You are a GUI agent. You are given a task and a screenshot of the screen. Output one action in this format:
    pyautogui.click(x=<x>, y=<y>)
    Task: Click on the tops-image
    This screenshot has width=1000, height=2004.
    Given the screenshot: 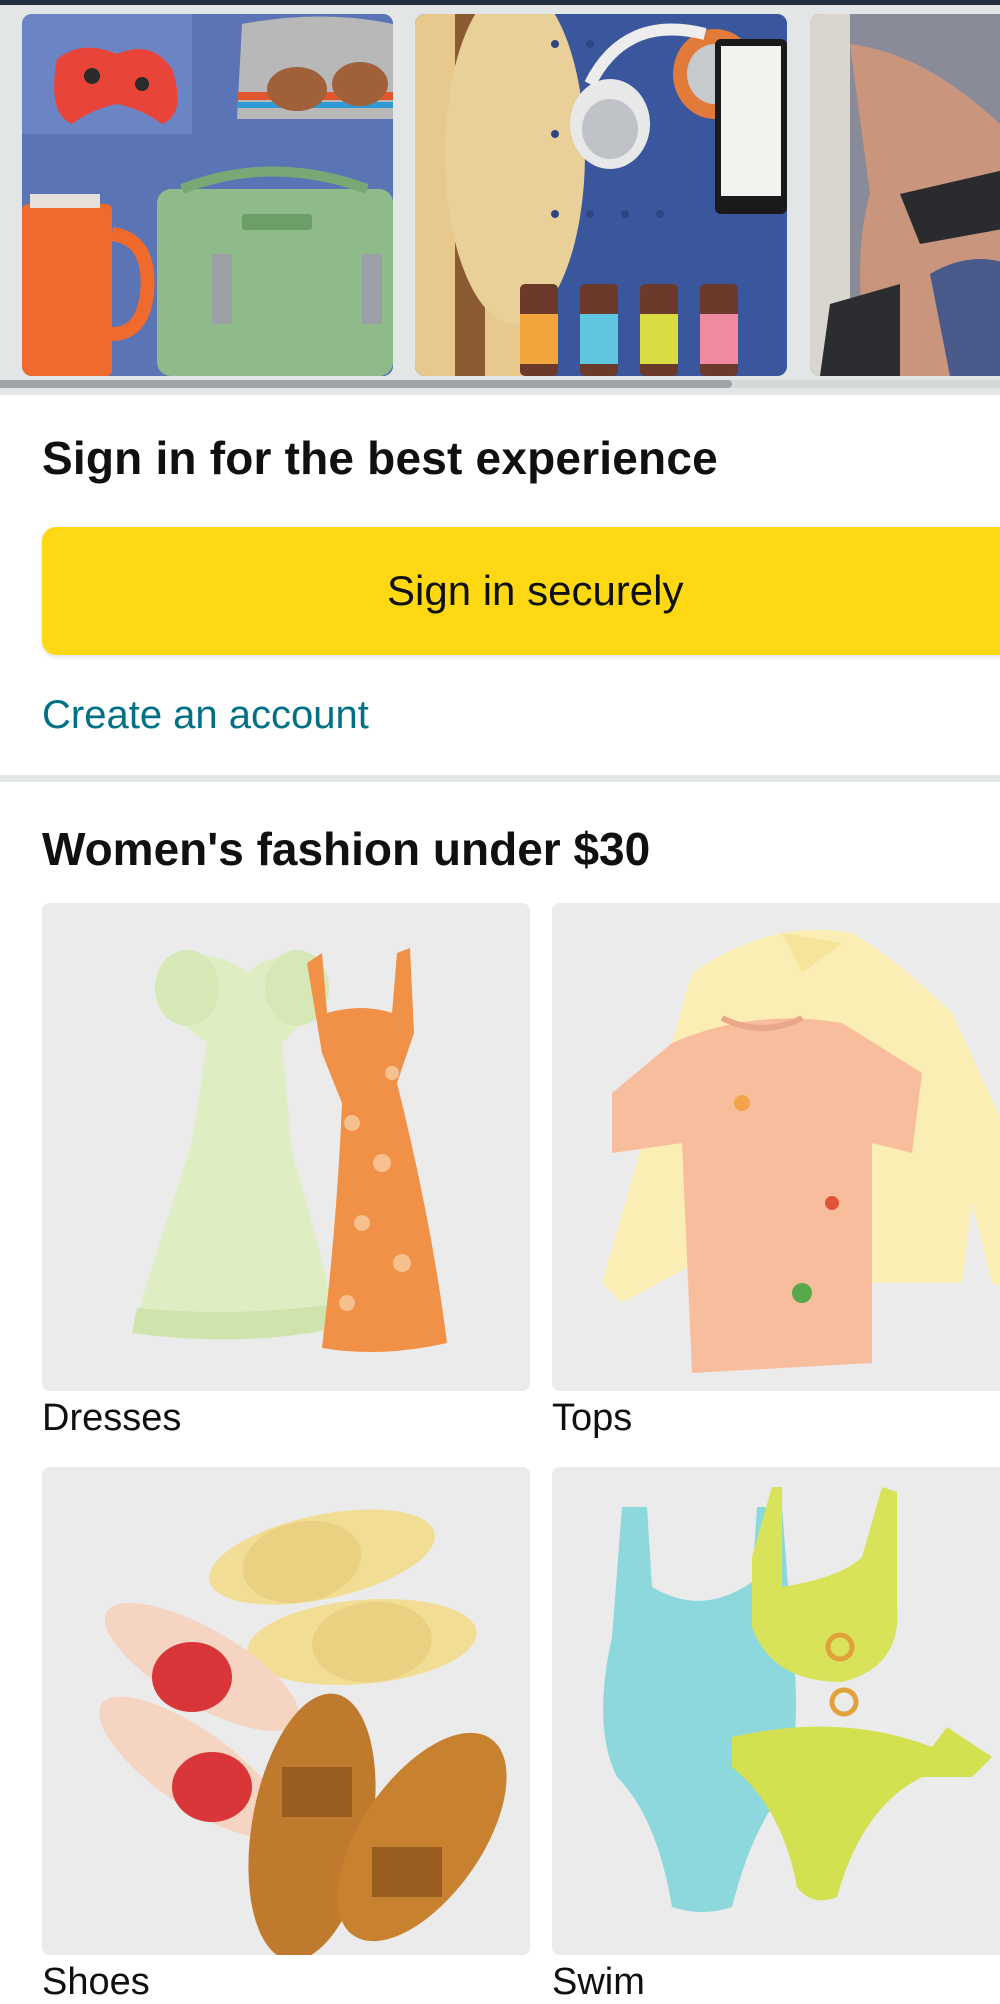 What is the action you would take?
    pyautogui.click(x=776, y=1147)
    